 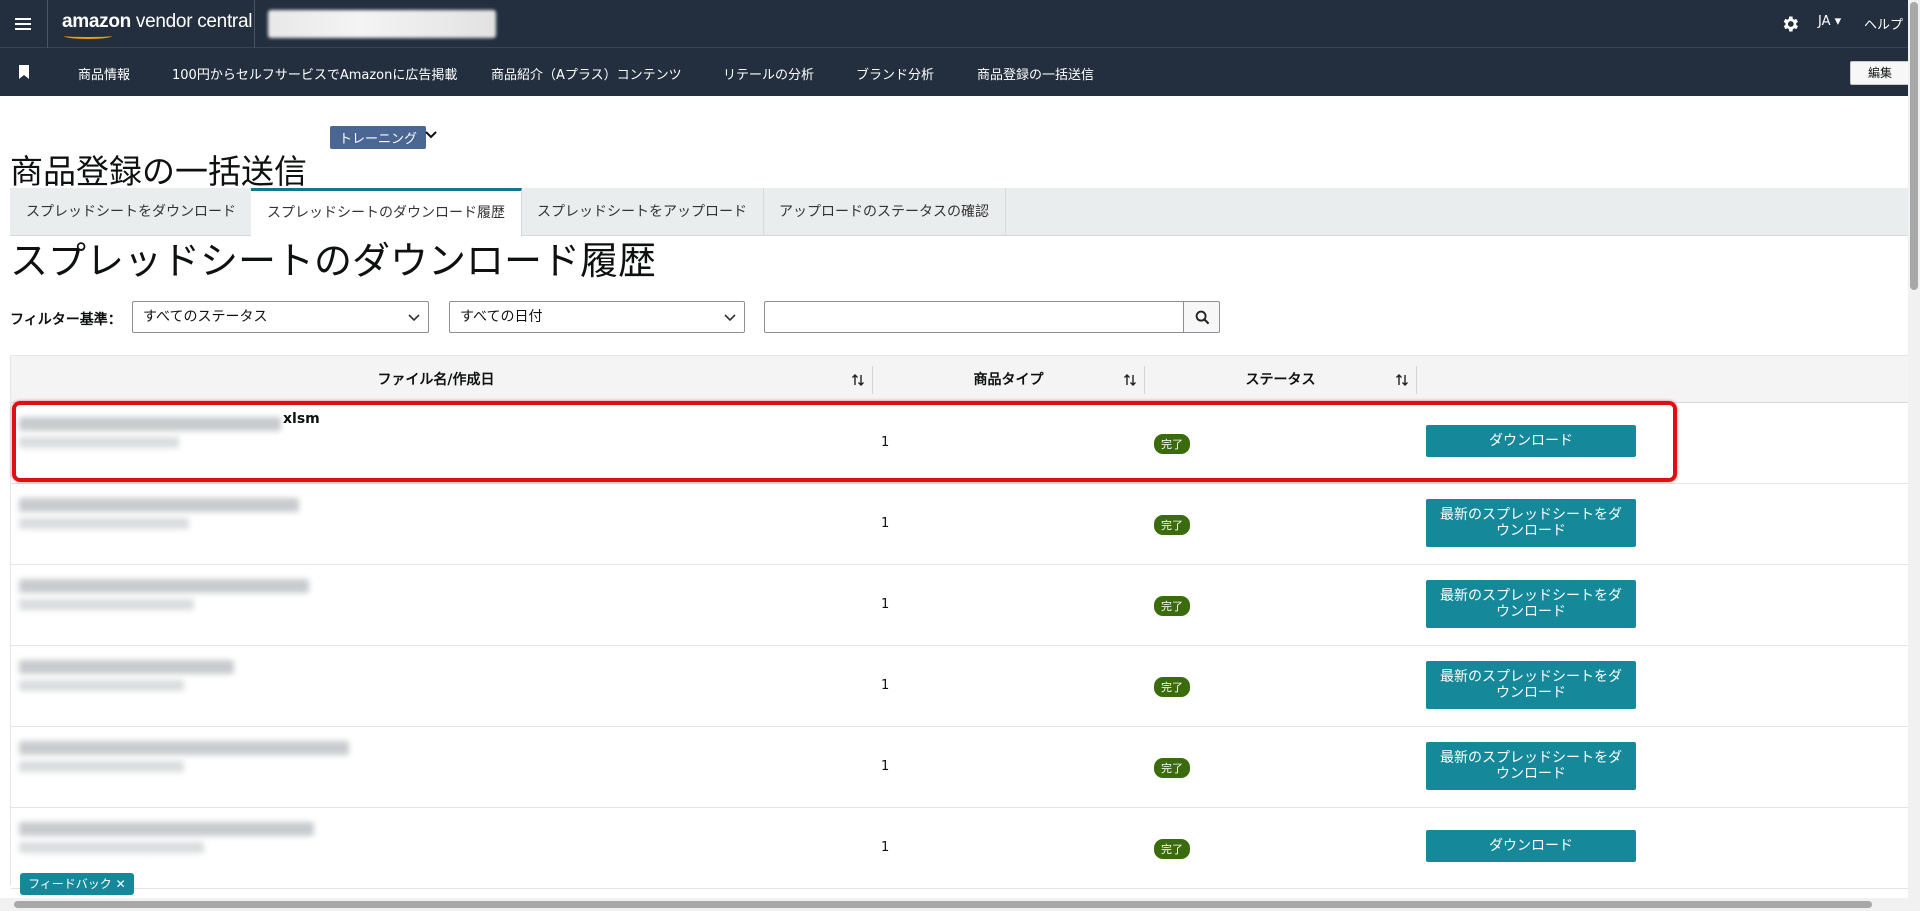 What do you see at coordinates (1883, 23) in the screenshot?
I see `help-link: ヘルプ` at bounding box center [1883, 23].